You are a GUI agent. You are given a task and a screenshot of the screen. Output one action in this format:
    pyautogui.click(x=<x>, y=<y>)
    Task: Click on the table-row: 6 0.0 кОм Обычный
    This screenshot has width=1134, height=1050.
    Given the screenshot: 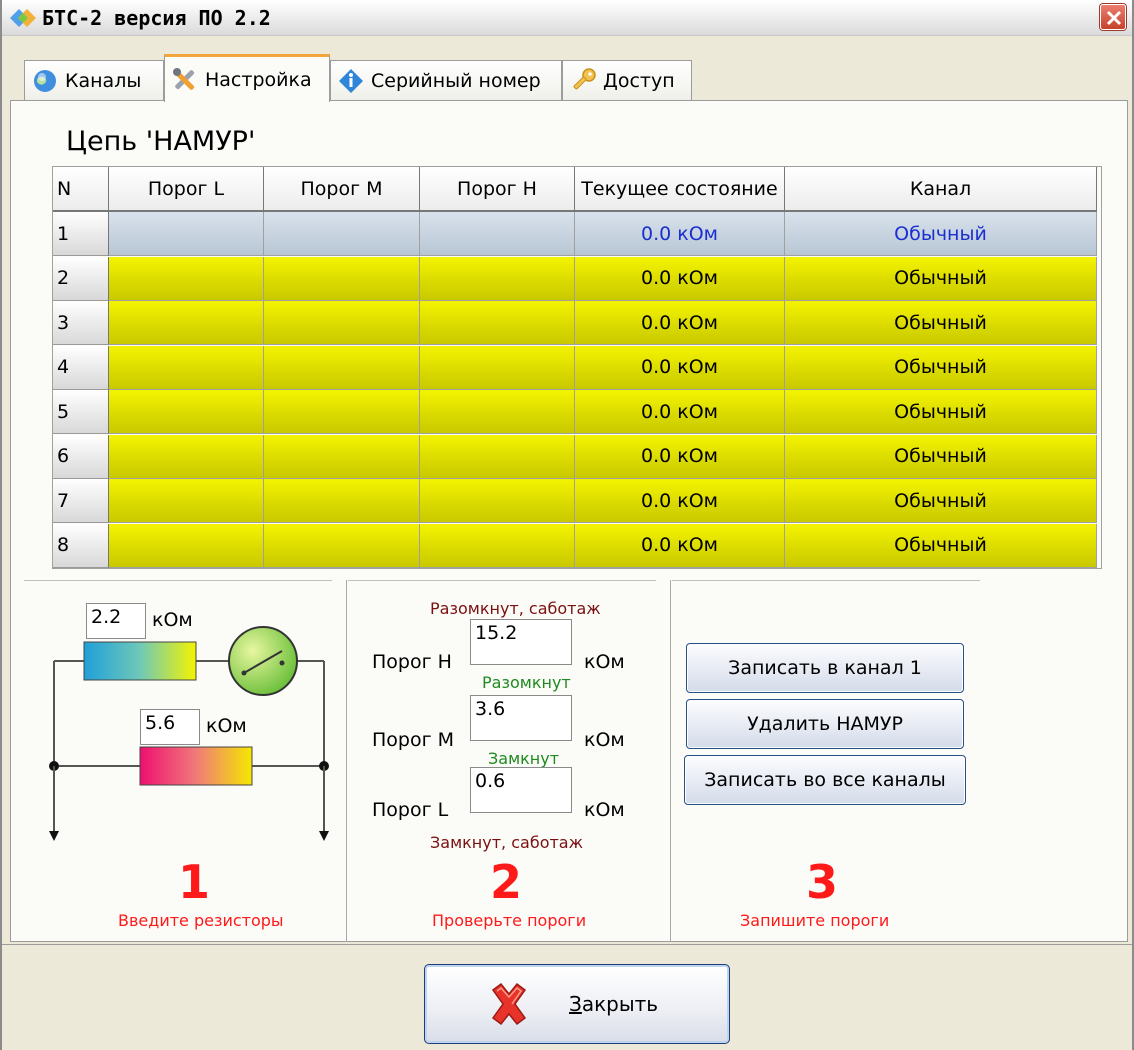 What is the action you would take?
    pyautogui.click(x=575, y=456)
    